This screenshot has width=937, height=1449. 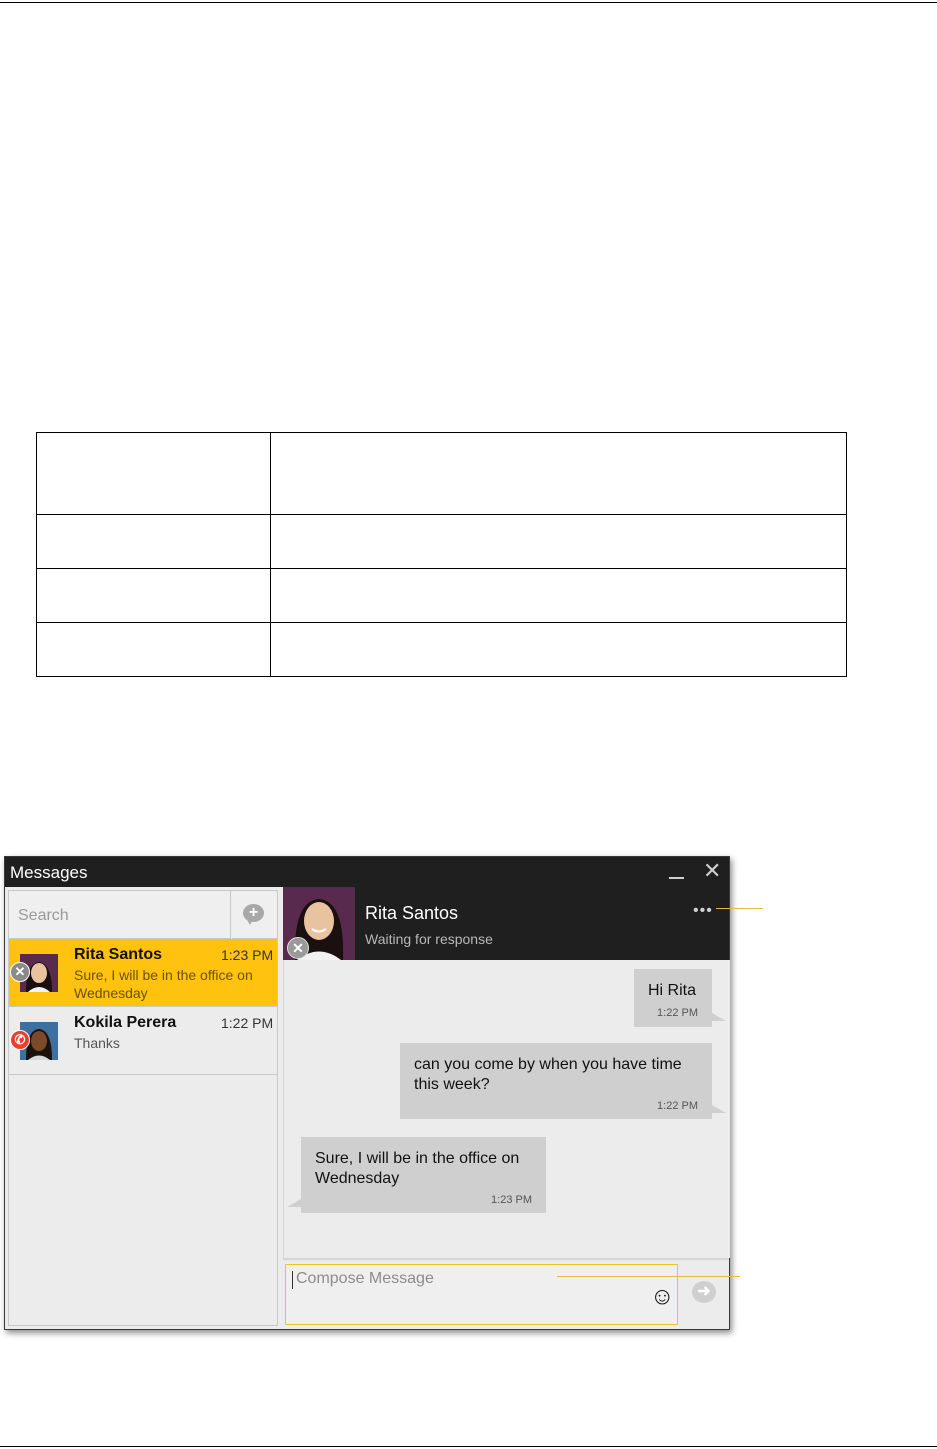 What do you see at coordinates (703, 911) in the screenshot?
I see `more-options-icon: •••` at bounding box center [703, 911].